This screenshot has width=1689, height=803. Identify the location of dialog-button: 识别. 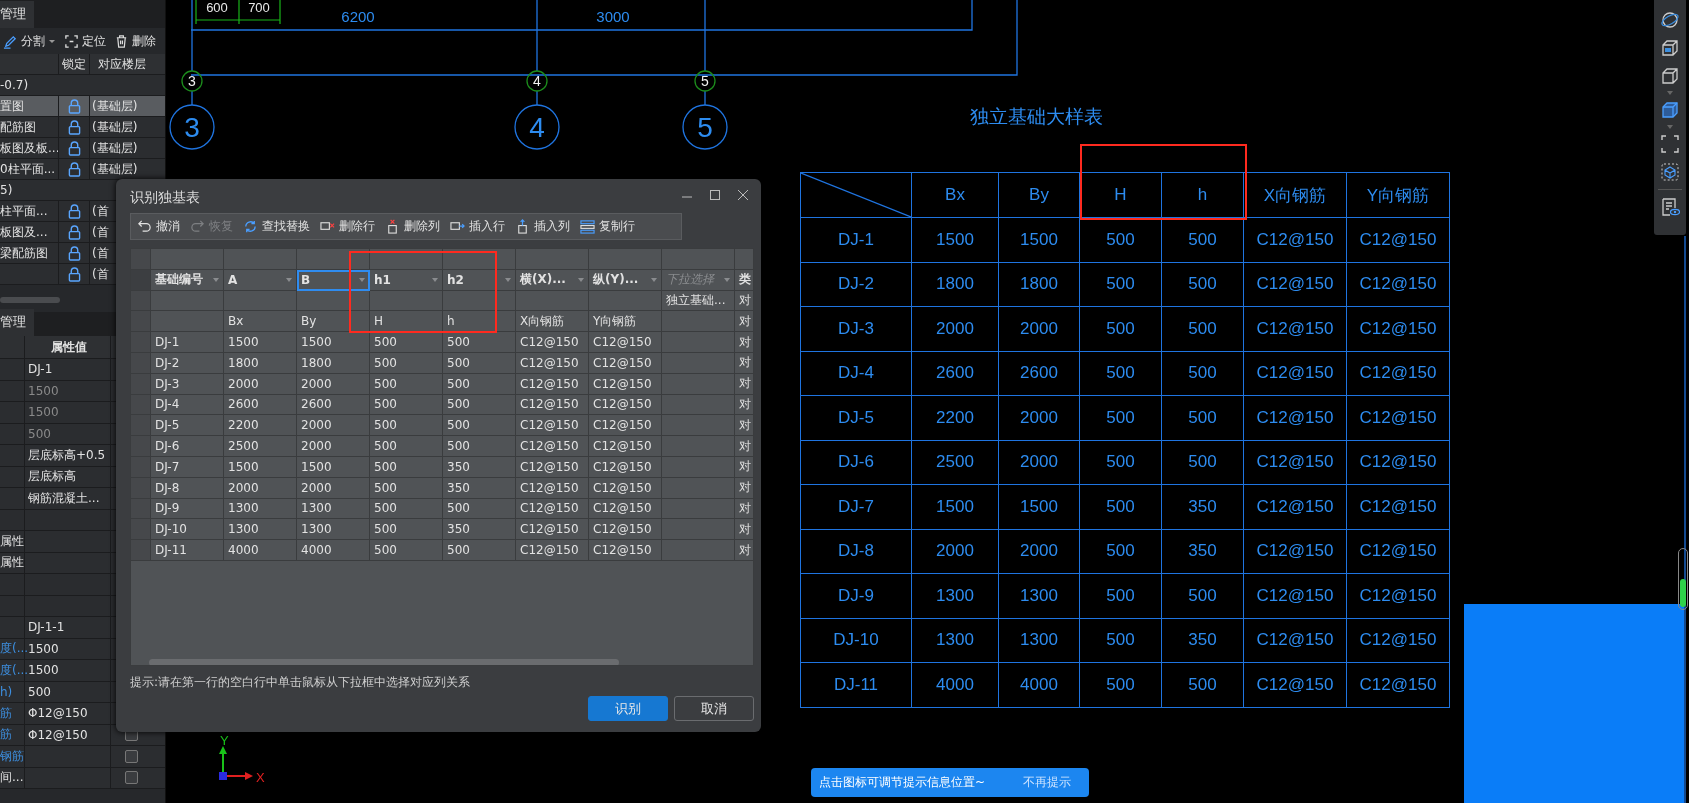
(628, 708).